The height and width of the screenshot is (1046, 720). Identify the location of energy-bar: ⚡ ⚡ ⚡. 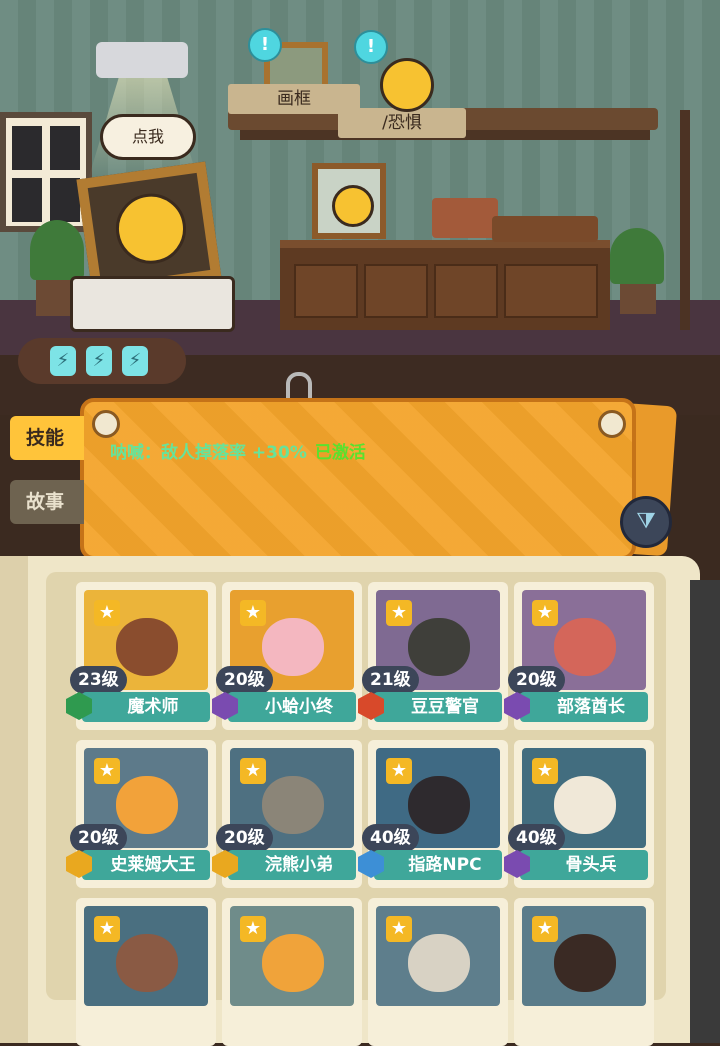
(102, 361).